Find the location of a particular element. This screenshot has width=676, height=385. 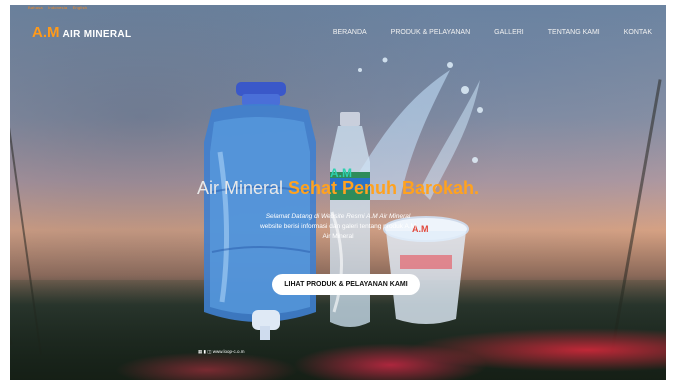

language-switcher: Bahasa Indonesia English is located at coordinates (59, 7).